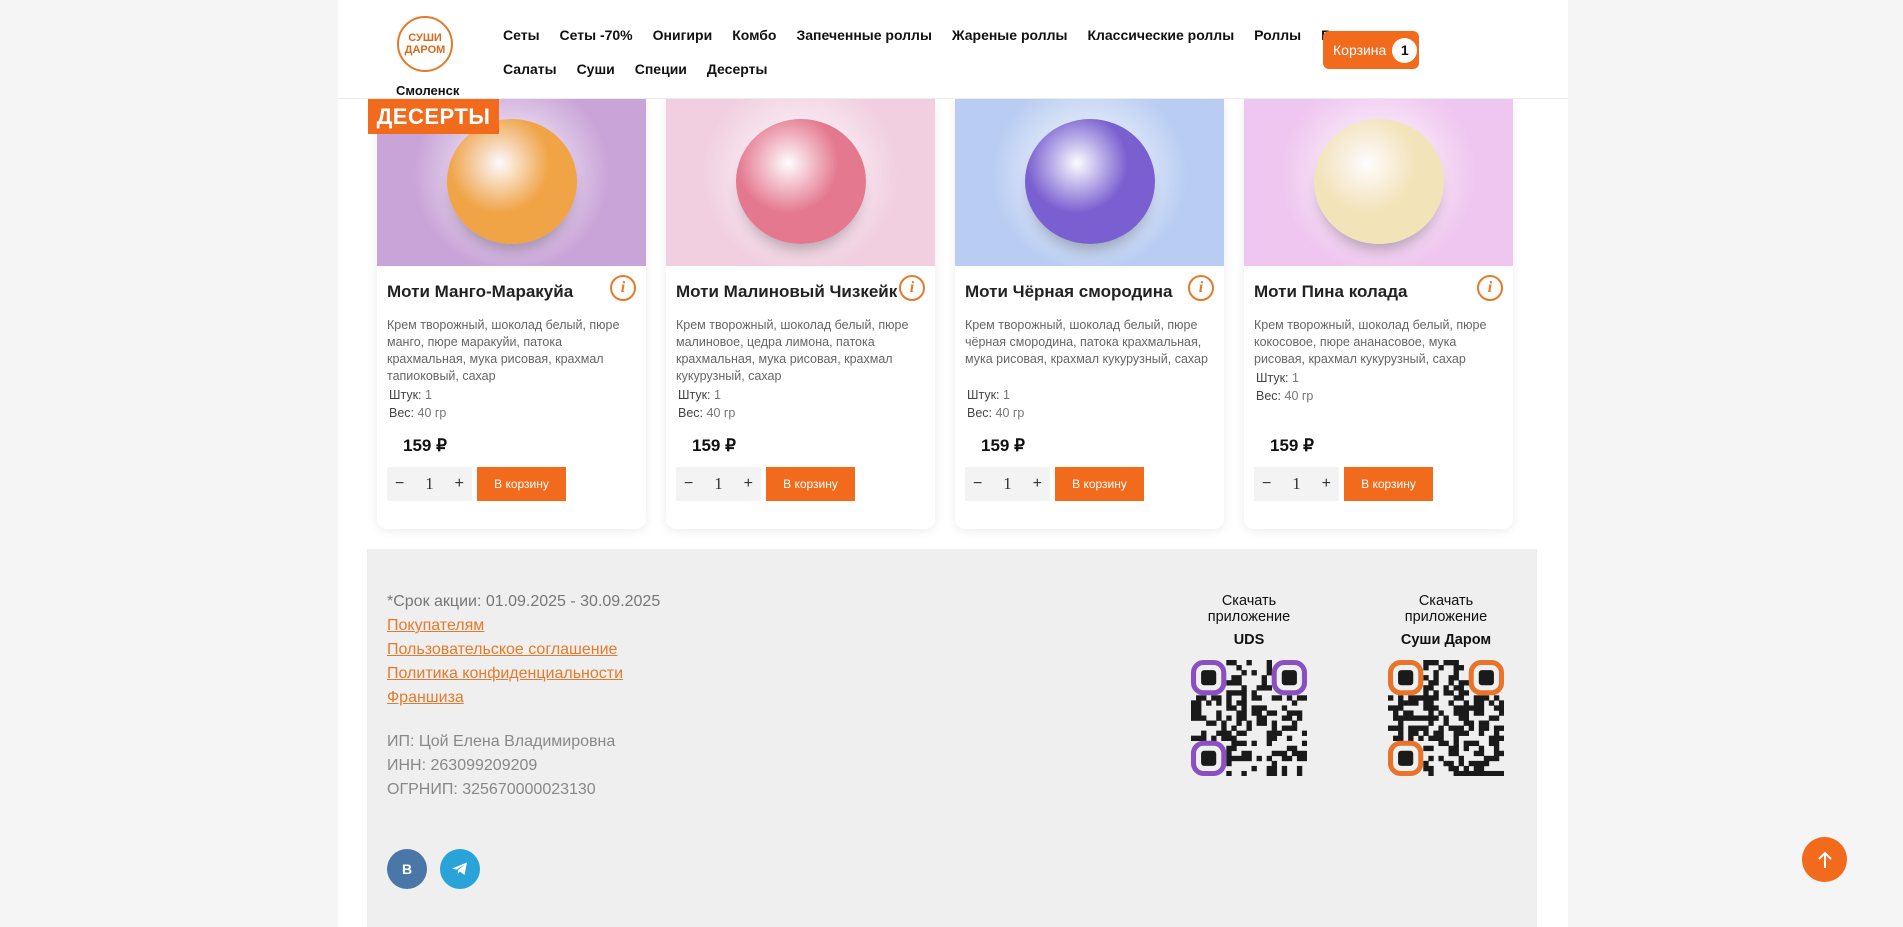 The image size is (1903, 927). Describe the element at coordinates (1160, 35) in the screenshot. I see `nav-item: Классические роллы` at that location.